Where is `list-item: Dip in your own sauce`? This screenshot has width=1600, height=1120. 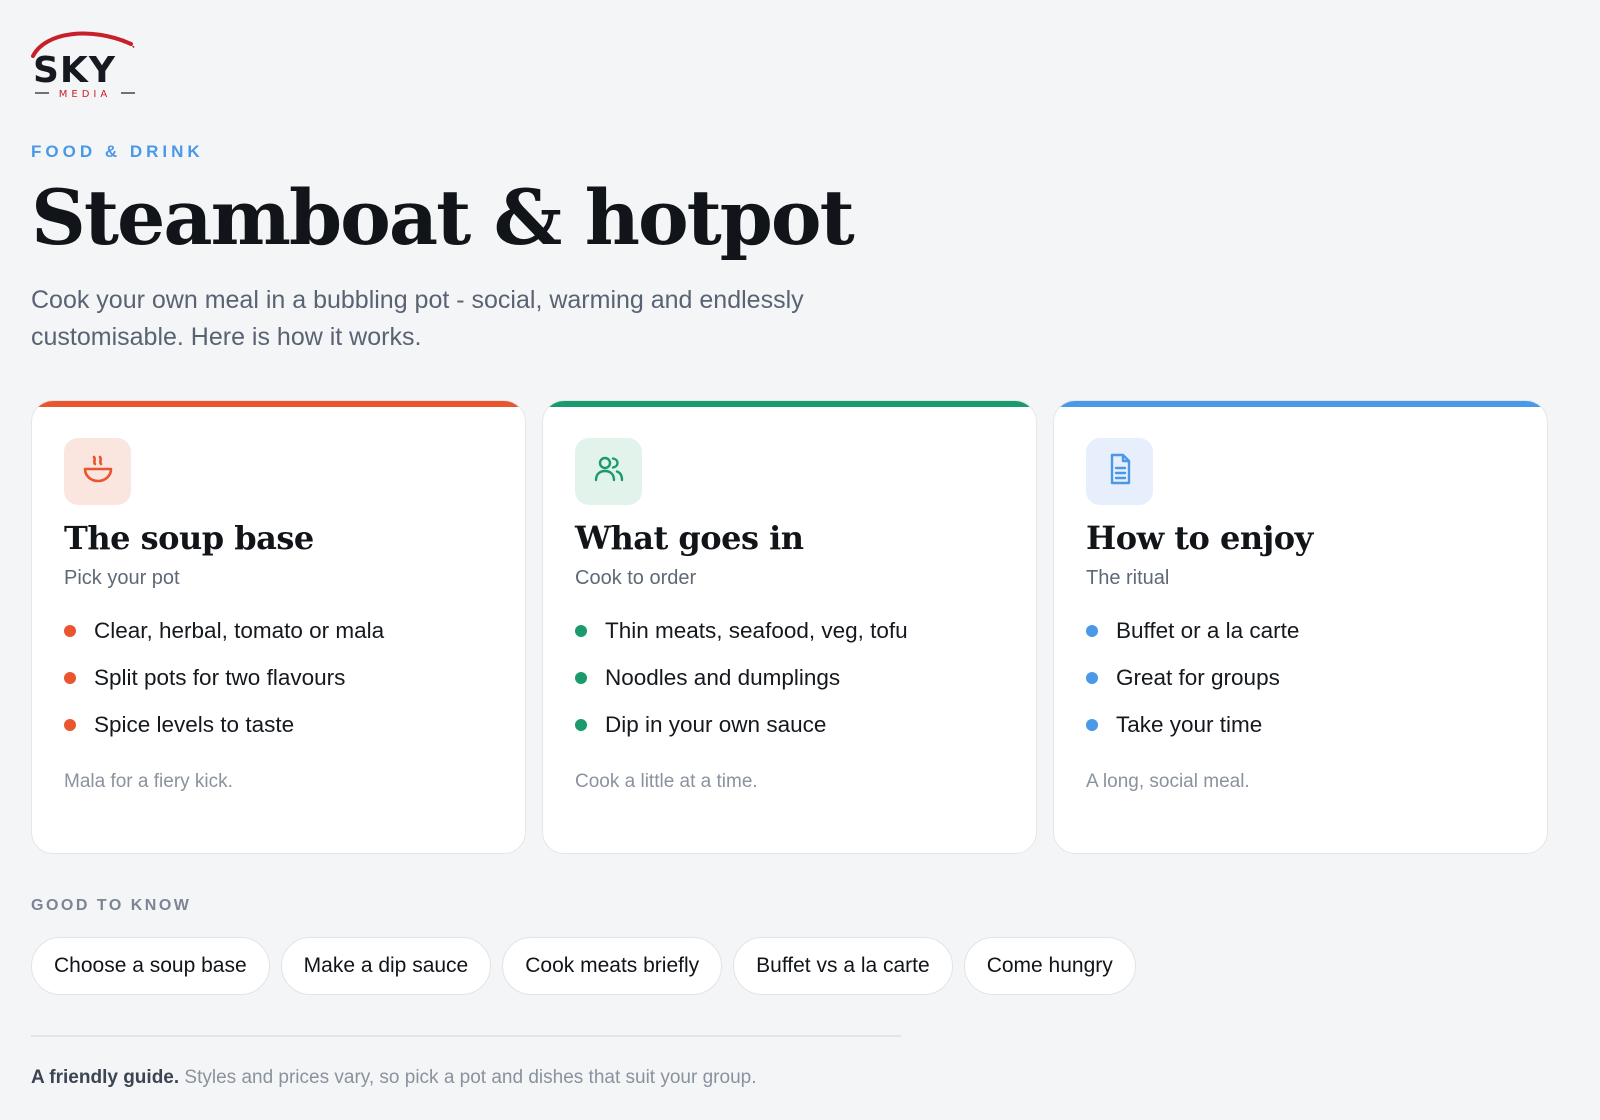
list-item: Dip in your own sauce is located at coordinates (741, 724).